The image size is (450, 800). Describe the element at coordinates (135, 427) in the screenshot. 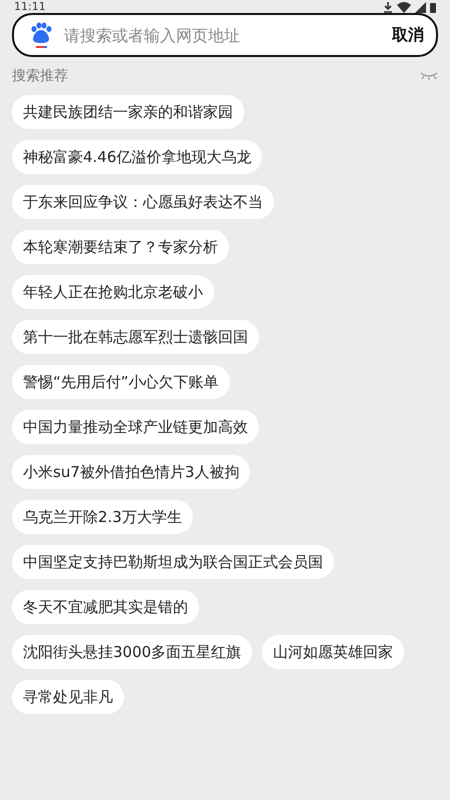

I see `suggestion-chip: 中国力量推动全球产业链更加高效` at that location.